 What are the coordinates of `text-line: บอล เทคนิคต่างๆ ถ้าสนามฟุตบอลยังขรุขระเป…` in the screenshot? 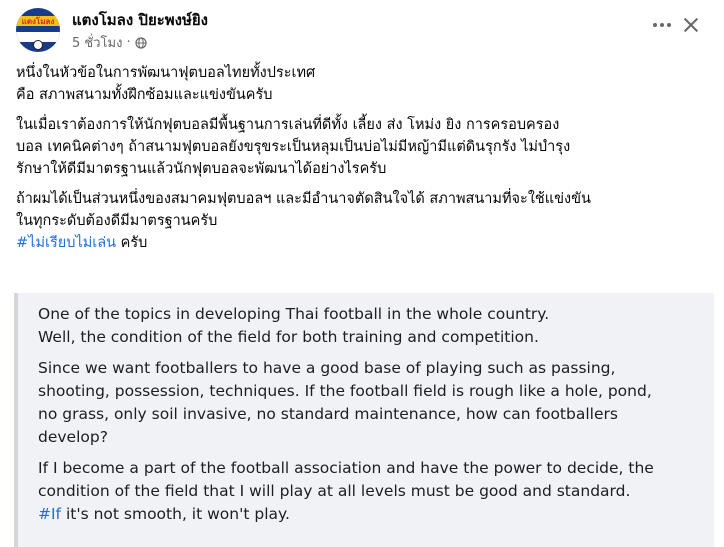 It's located at (293, 147).